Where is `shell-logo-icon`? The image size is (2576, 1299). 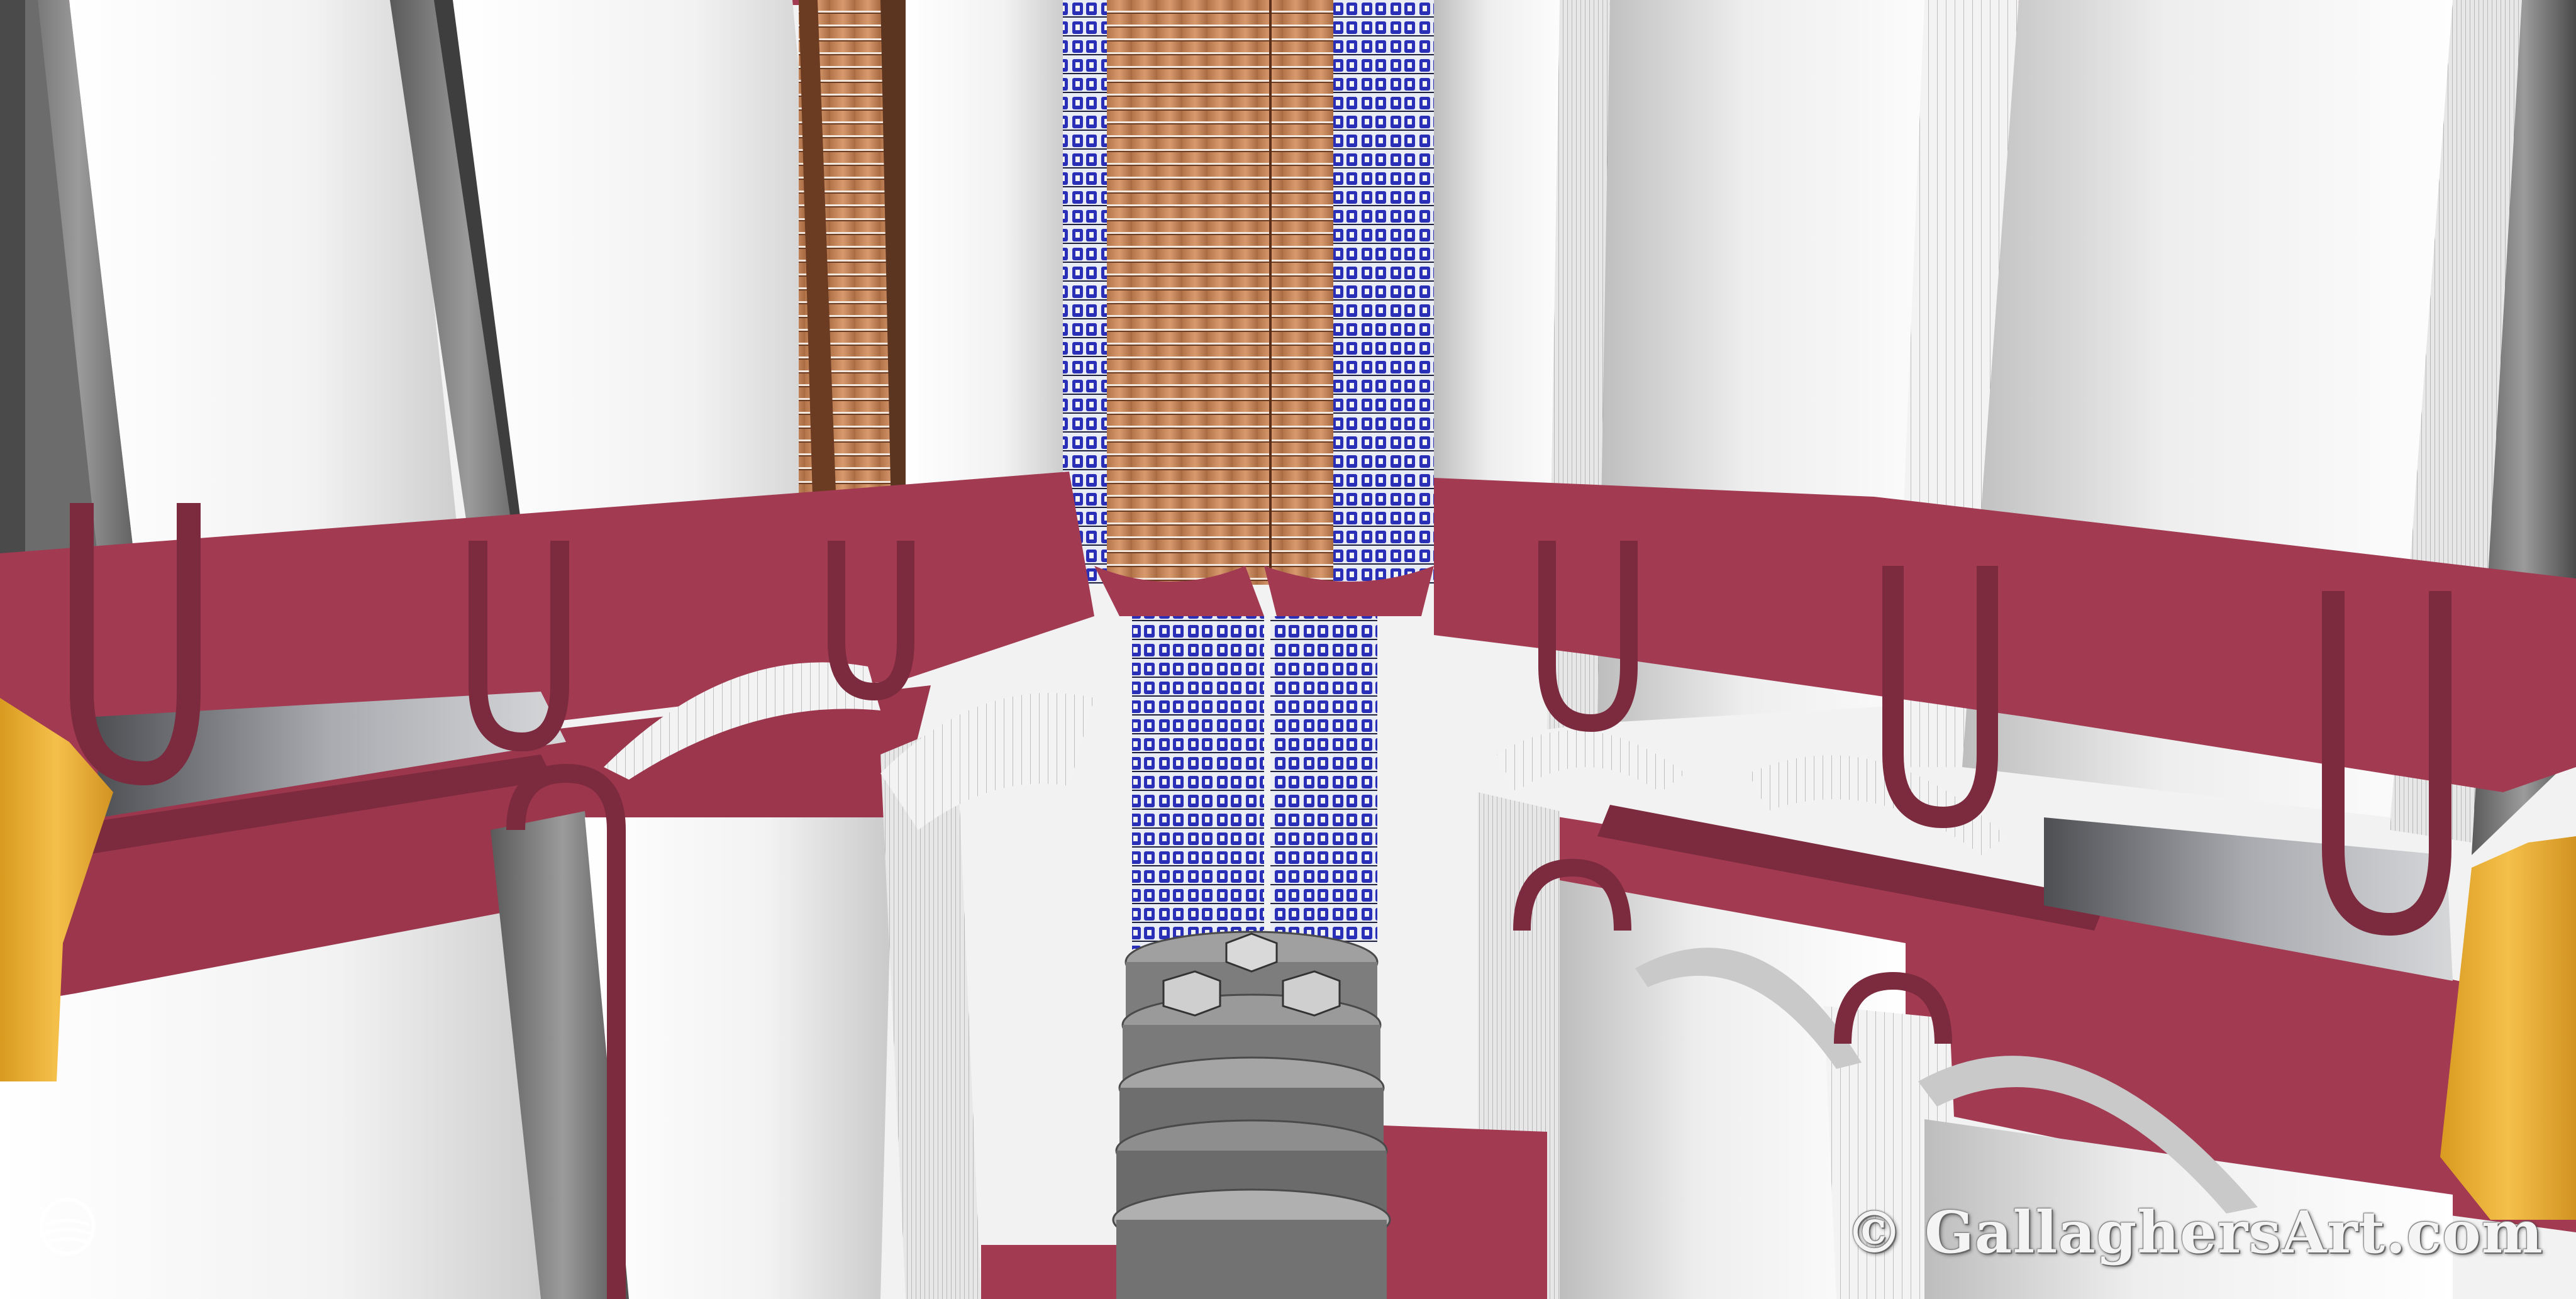 shell-logo-icon is located at coordinates (67, 1226).